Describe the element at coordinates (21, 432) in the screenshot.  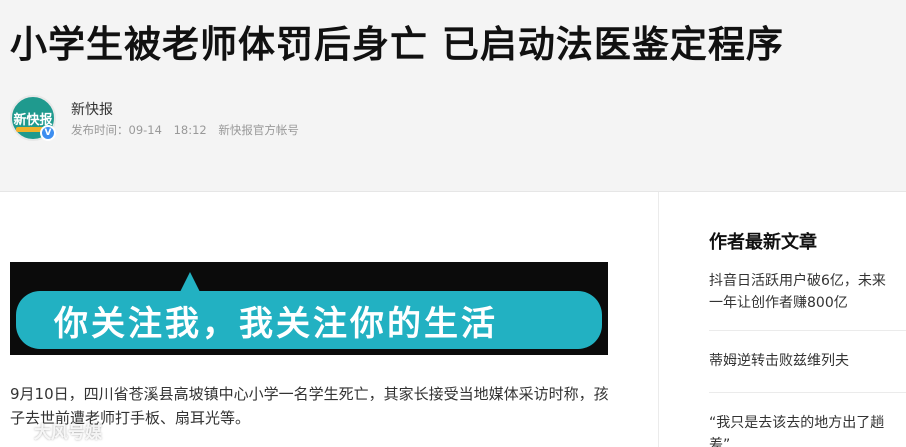
I see `watermark-logo-icon` at that location.